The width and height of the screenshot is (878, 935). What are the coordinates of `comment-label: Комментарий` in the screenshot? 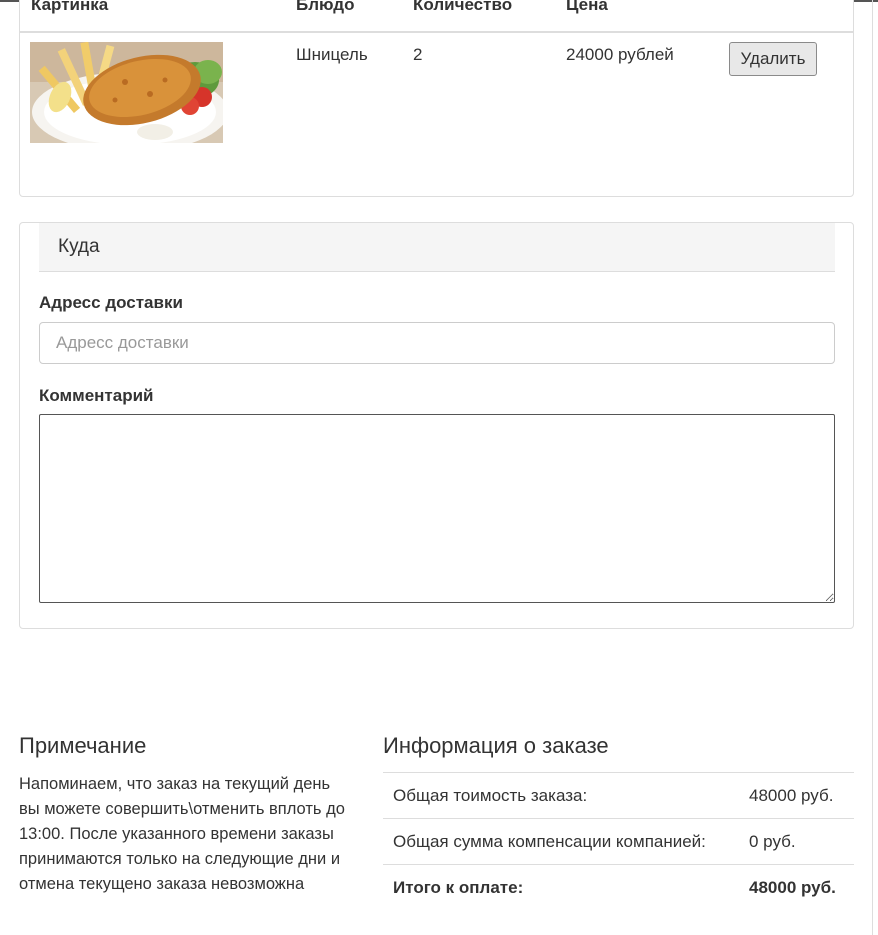 It's located at (96, 395).